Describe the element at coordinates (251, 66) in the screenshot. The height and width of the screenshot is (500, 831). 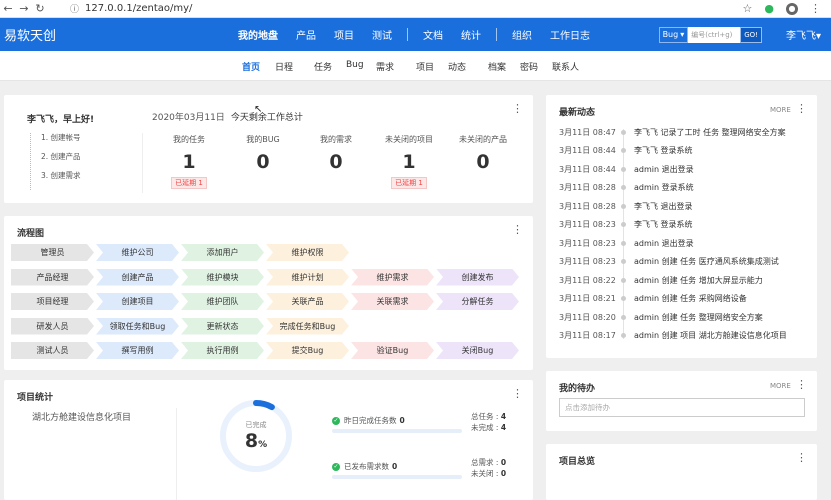
I see `subnav-home: 首页` at that location.